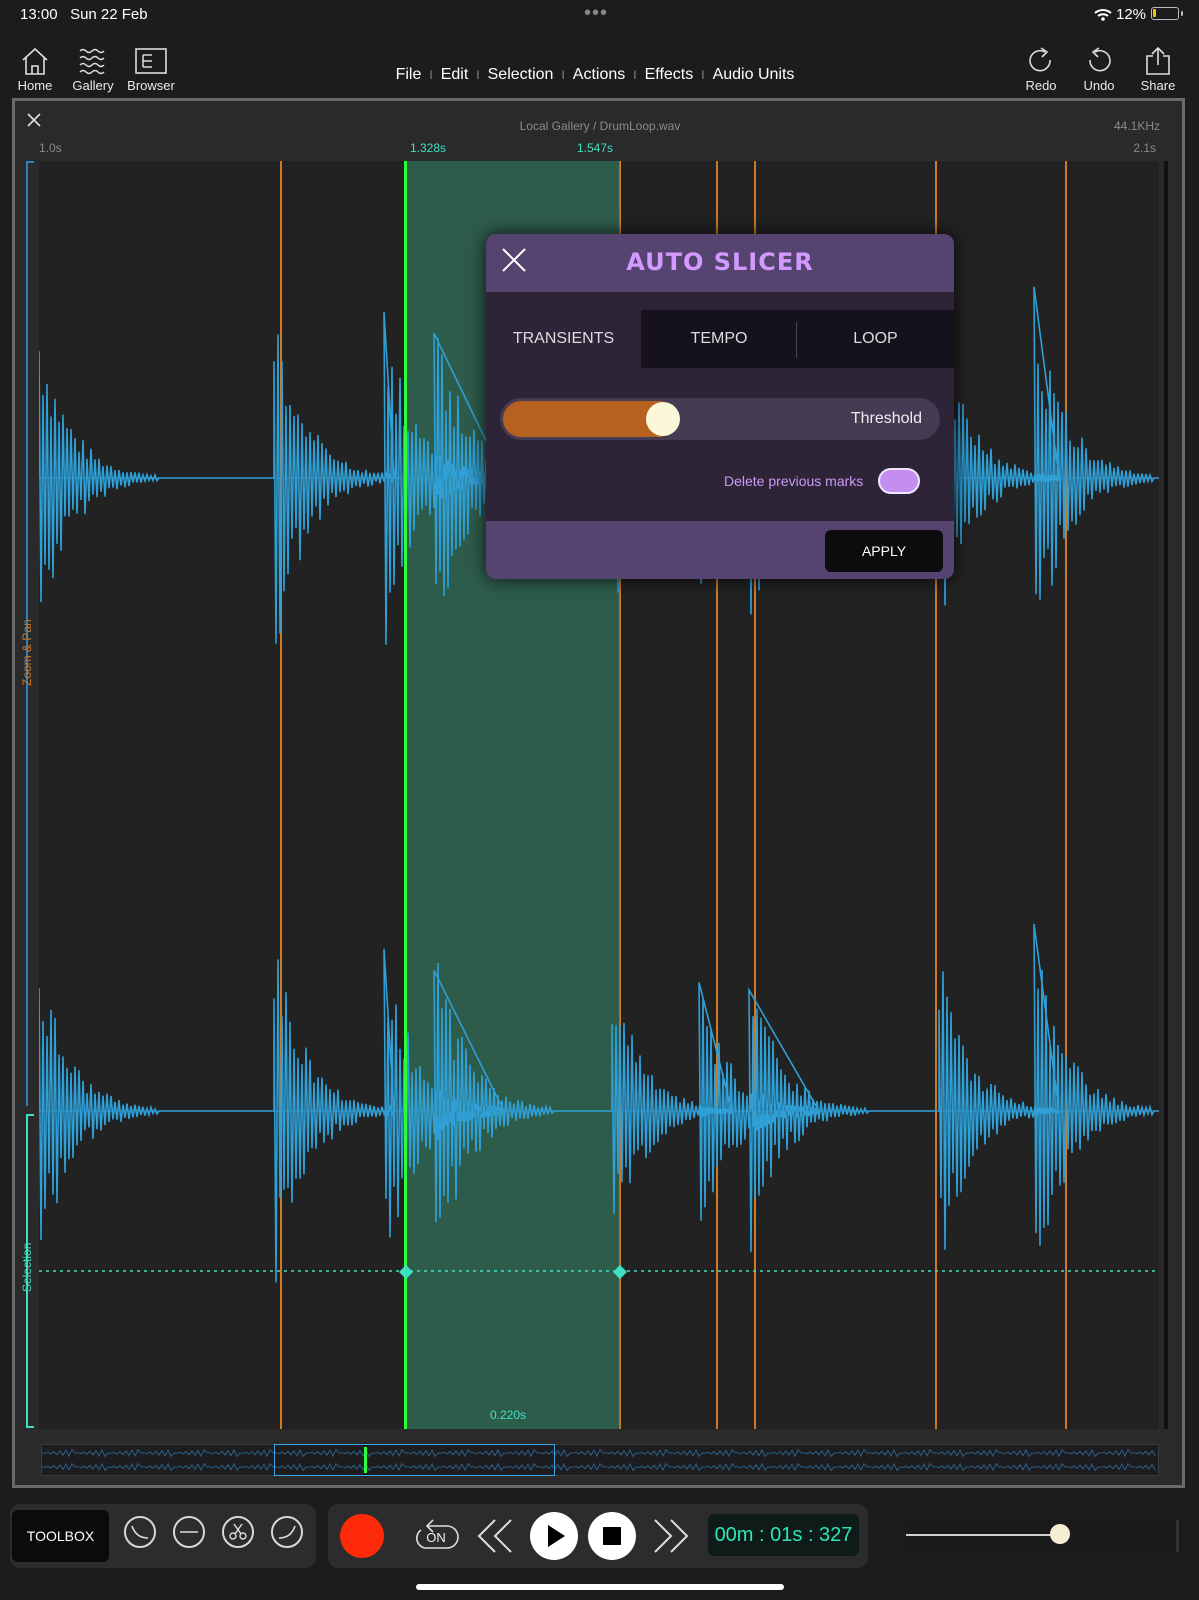  What do you see at coordinates (1131, 14) in the screenshot?
I see `battery-percent: 12%` at bounding box center [1131, 14].